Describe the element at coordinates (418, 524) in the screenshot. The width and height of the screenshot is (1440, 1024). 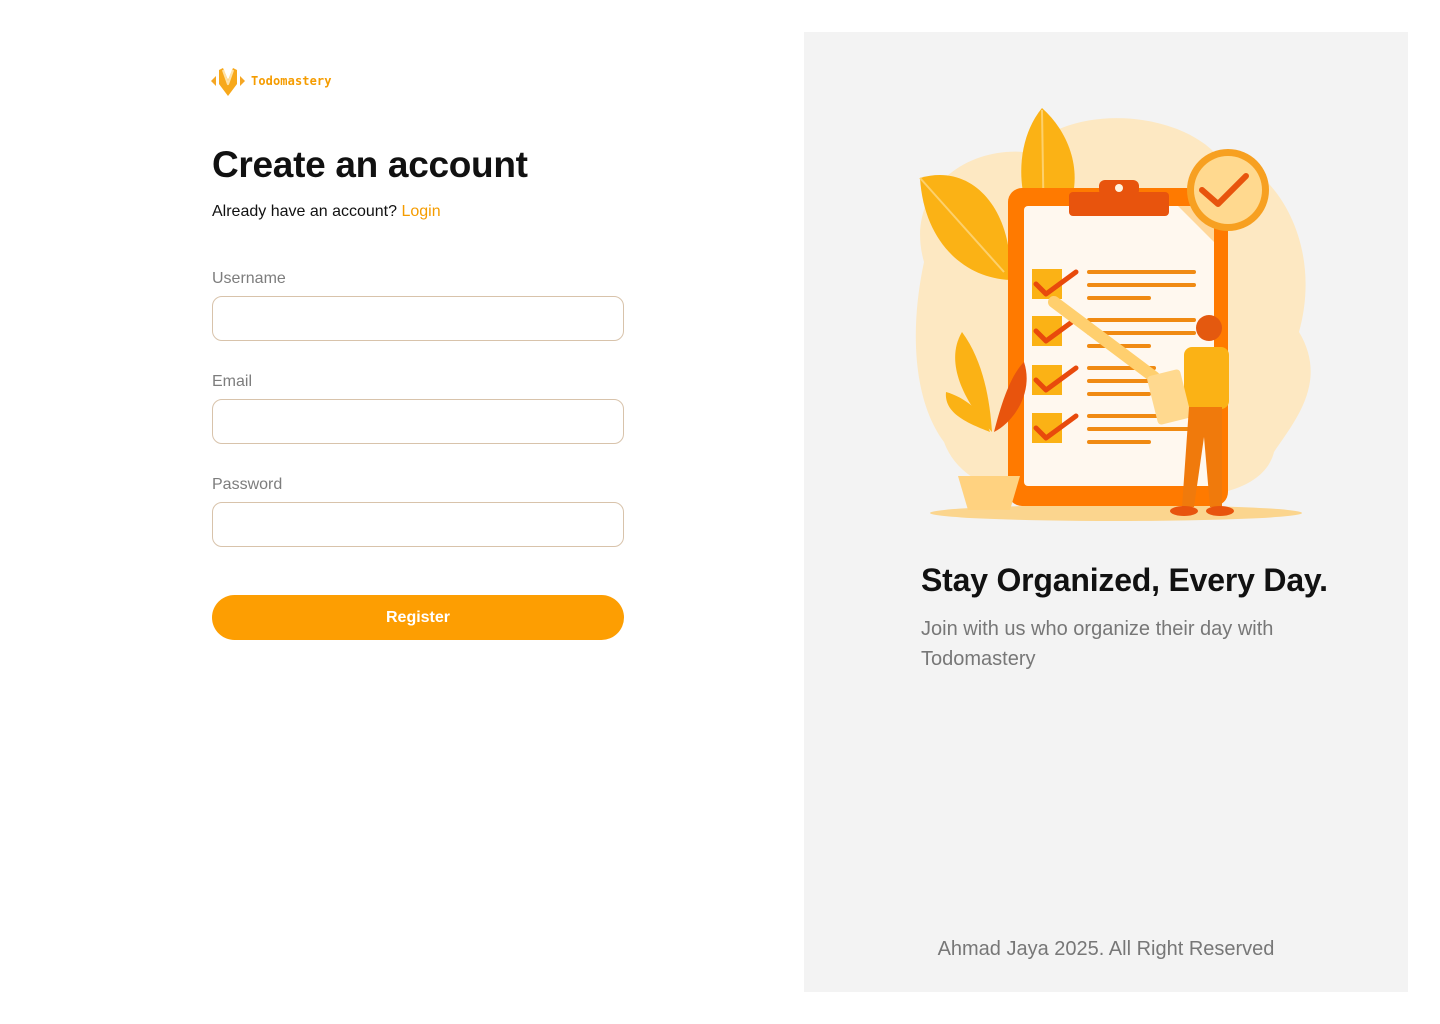
I see `password-input` at that location.